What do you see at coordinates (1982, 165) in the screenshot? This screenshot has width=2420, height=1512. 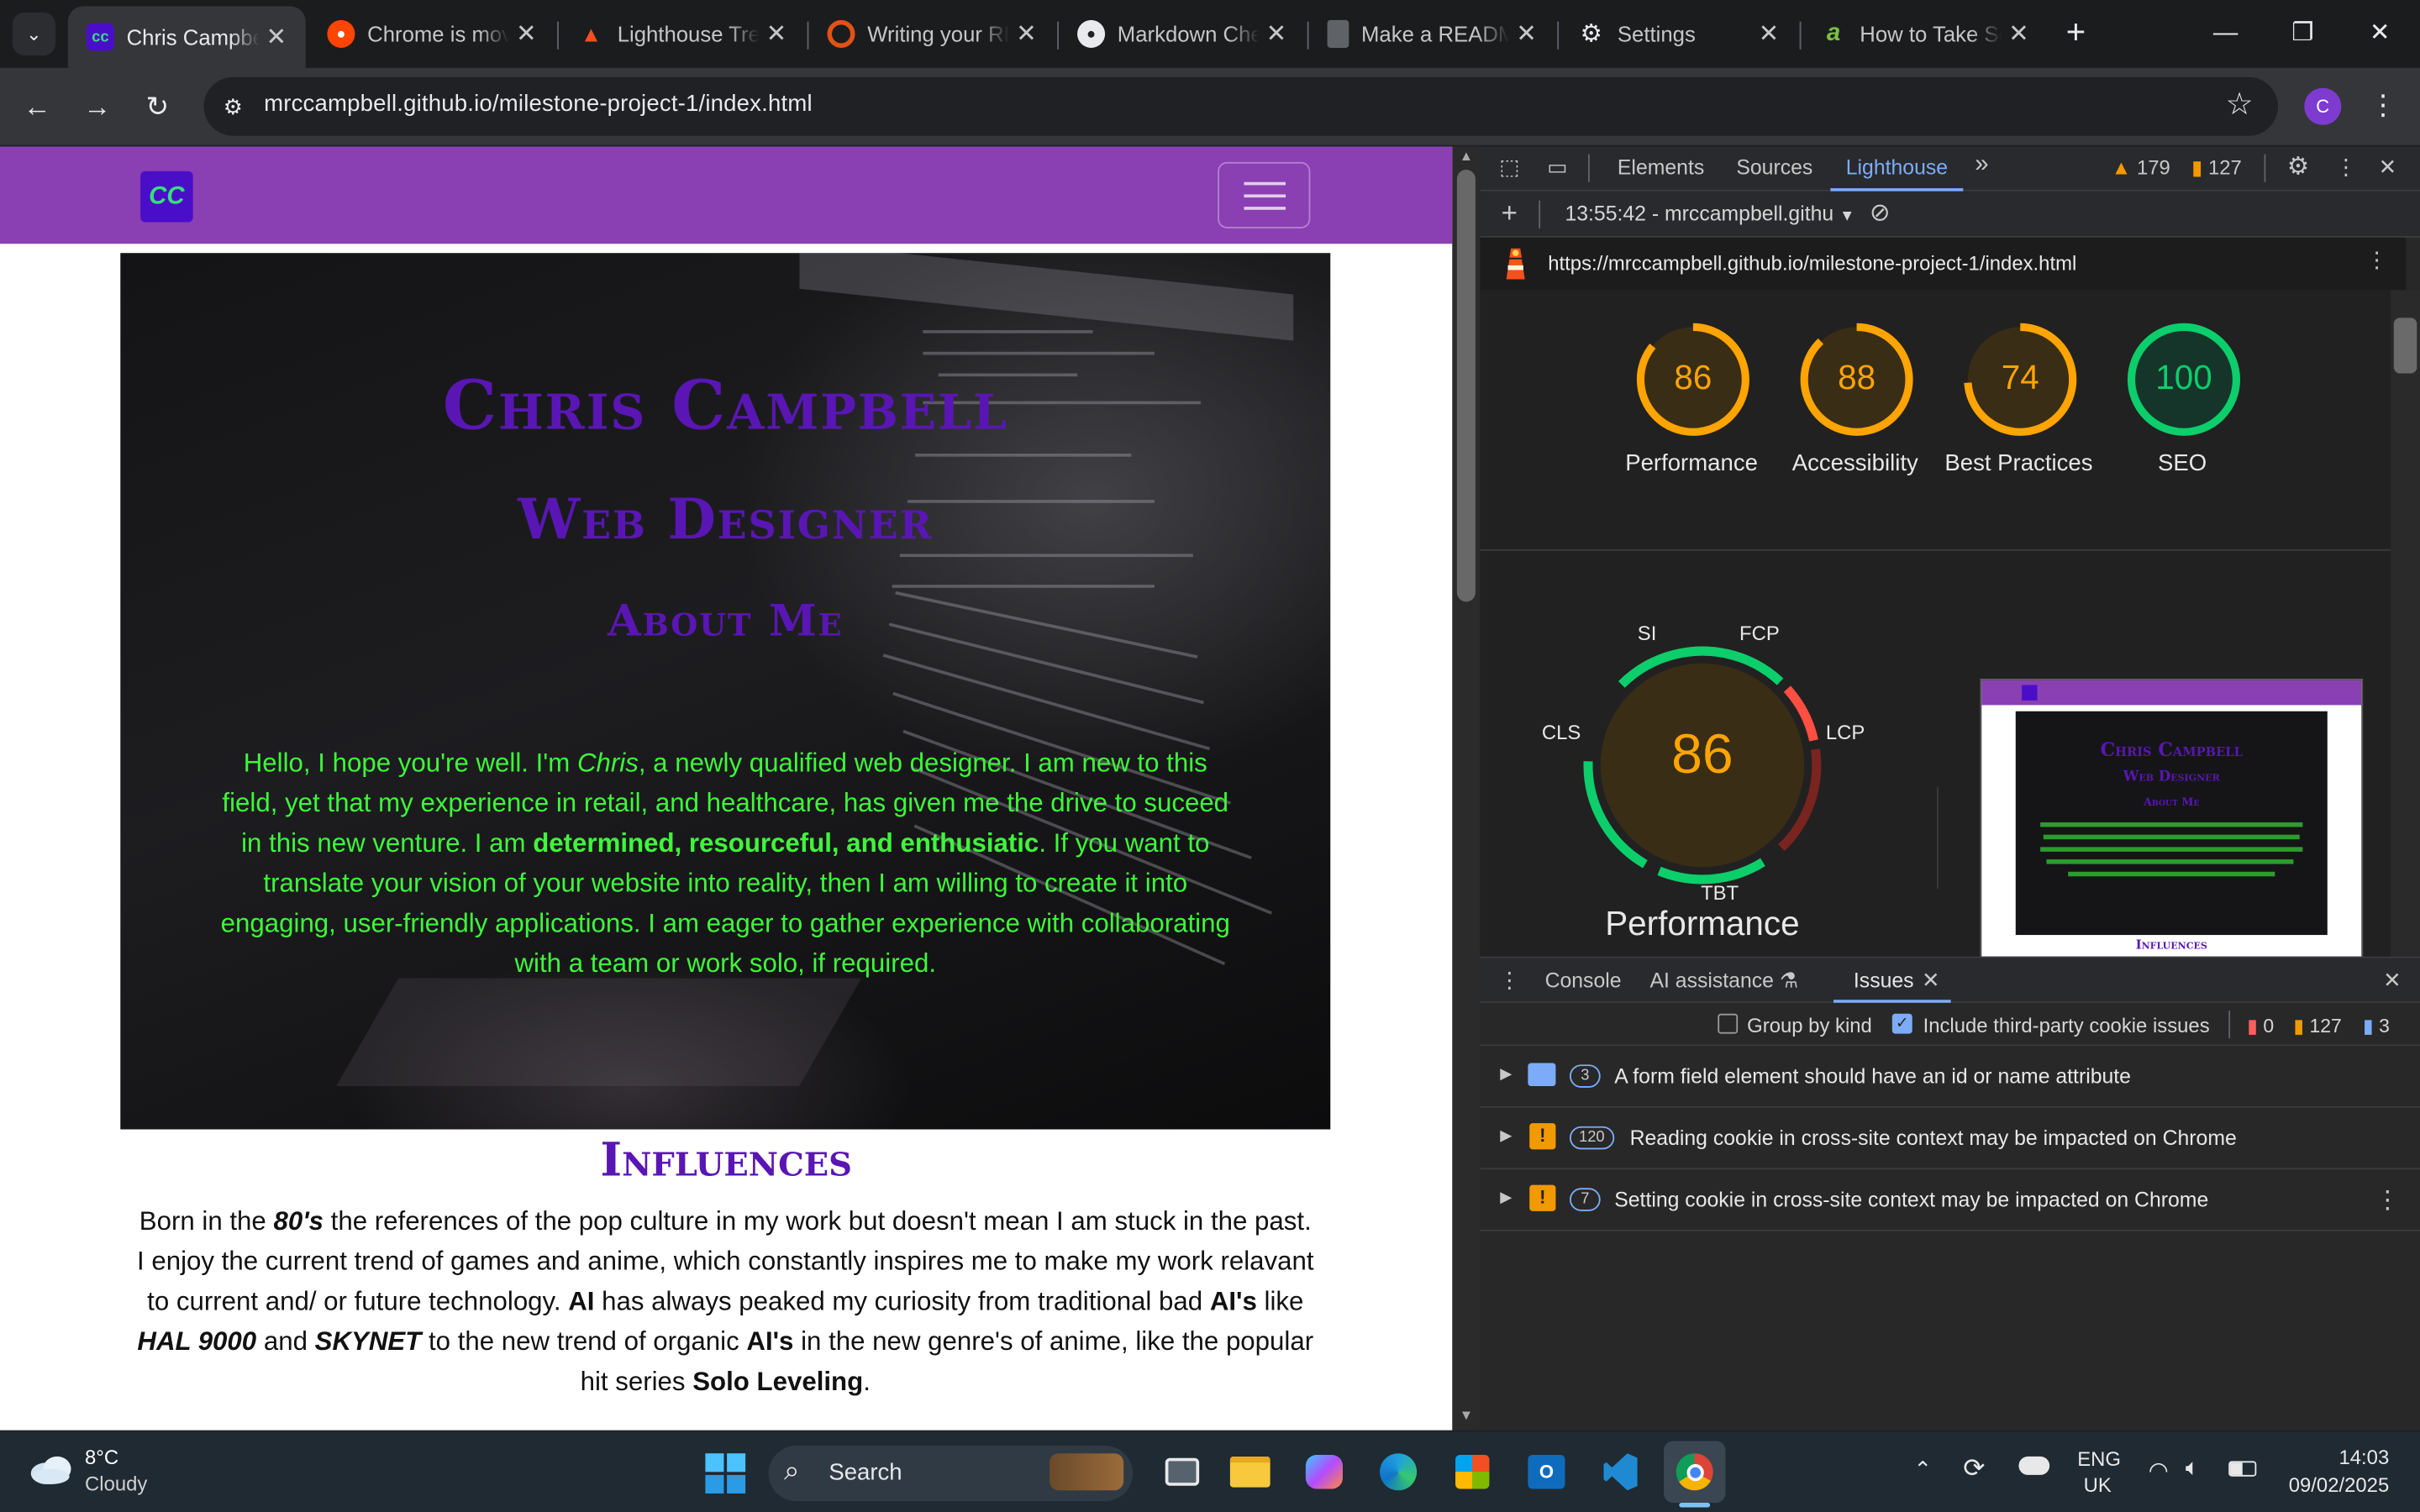 I see `more-tabs-icon: »` at bounding box center [1982, 165].